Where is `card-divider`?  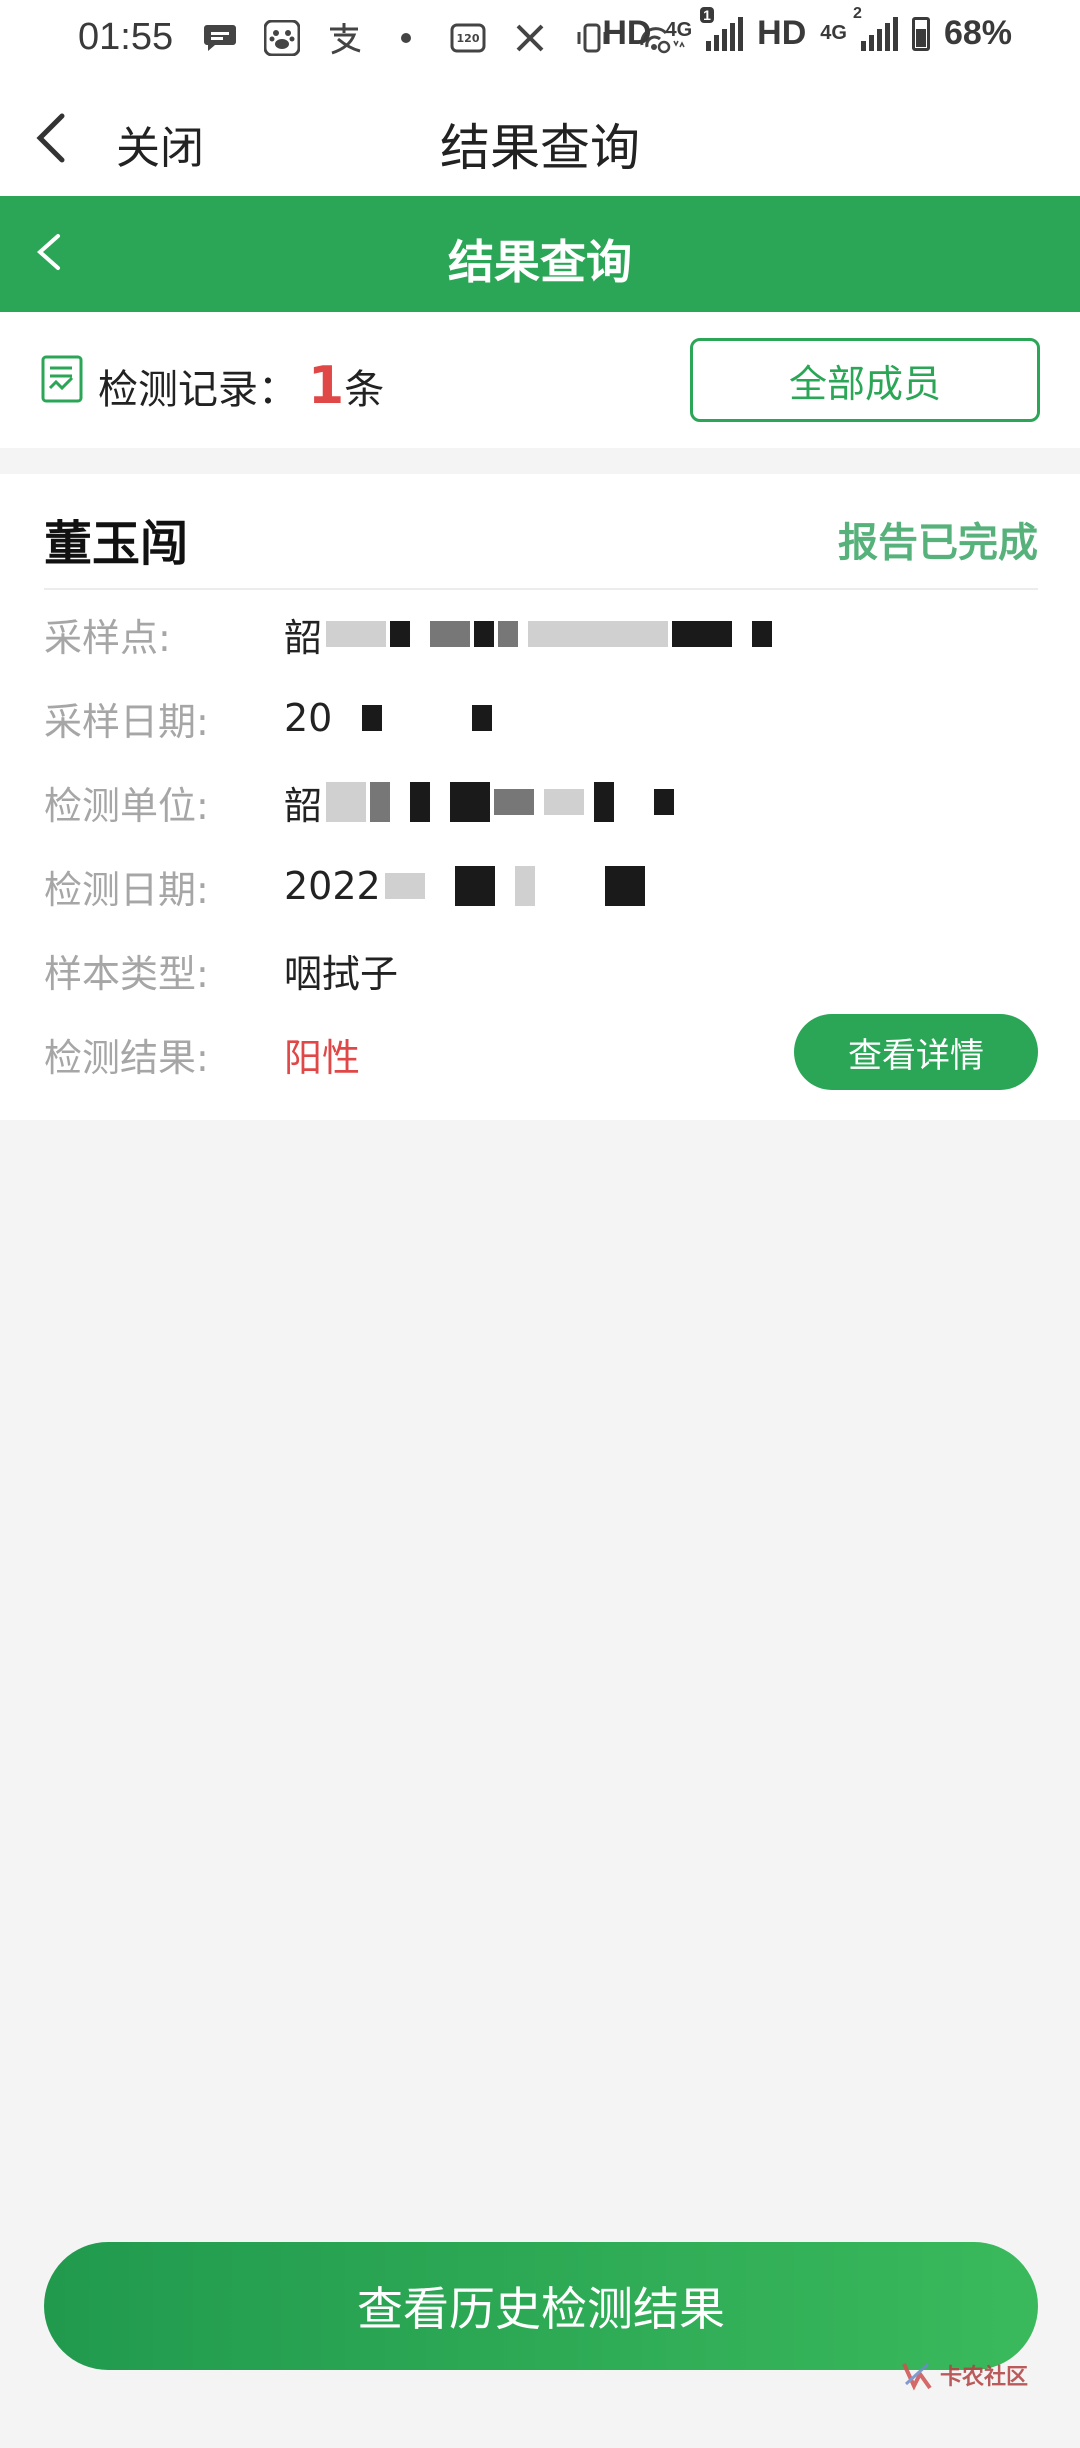 card-divider is located at coordinates (541, 589).